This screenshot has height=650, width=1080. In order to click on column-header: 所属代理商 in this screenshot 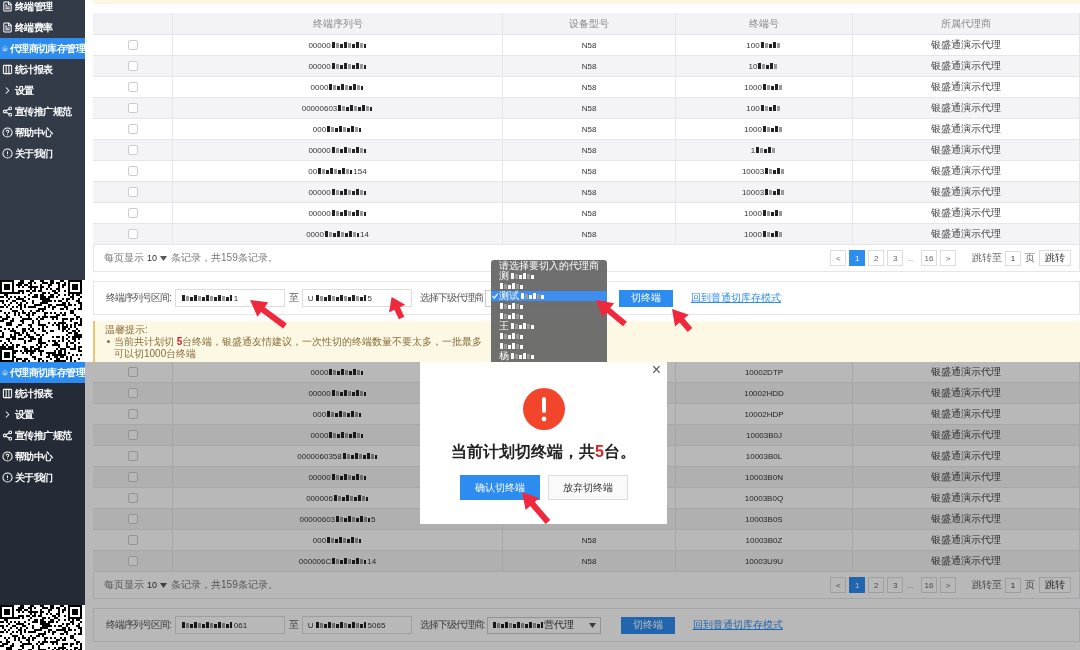, I will do `click(966, 23)`.